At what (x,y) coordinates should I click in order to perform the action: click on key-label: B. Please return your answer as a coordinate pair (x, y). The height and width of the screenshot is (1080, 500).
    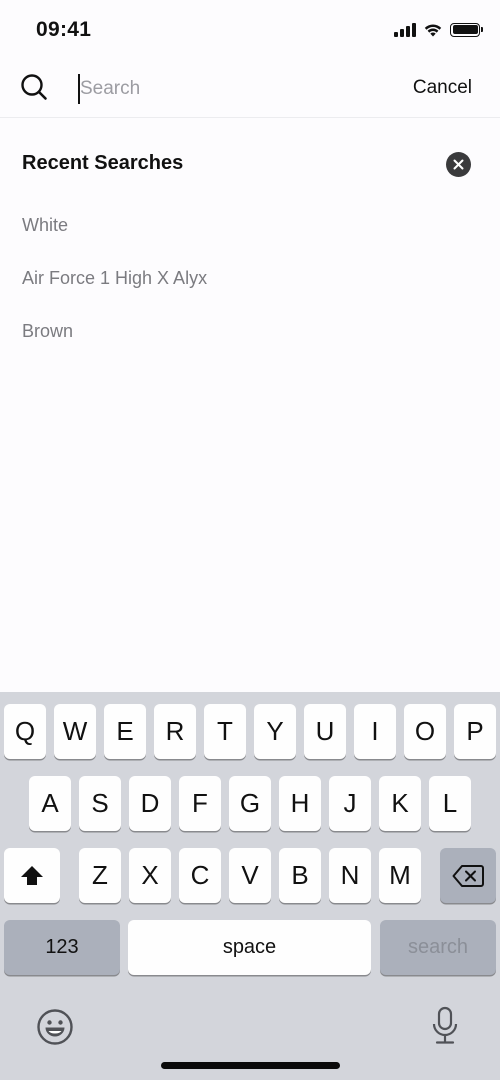
    Looking at the image, I should click on (300, 875).